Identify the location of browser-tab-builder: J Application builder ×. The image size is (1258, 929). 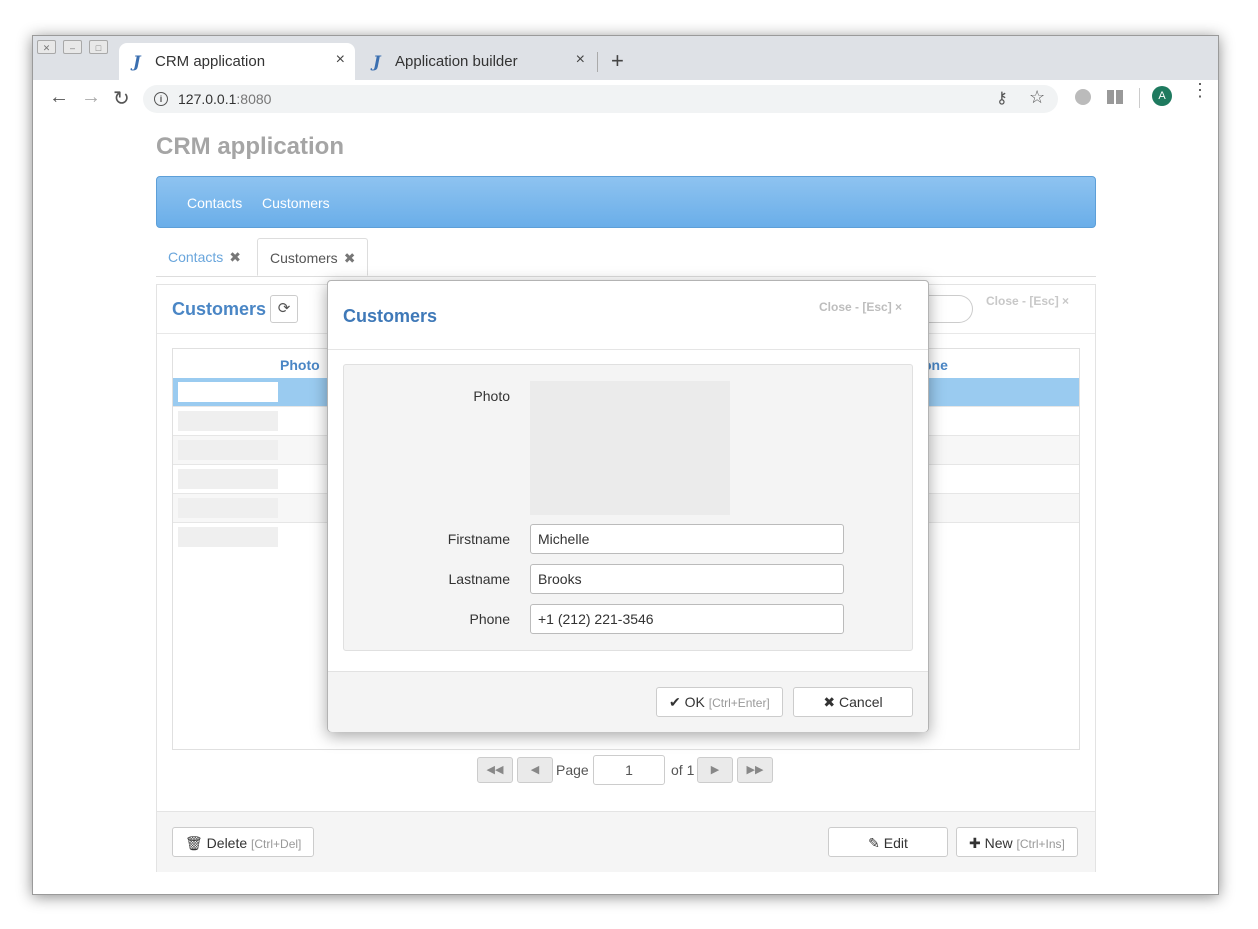
(477, 61).